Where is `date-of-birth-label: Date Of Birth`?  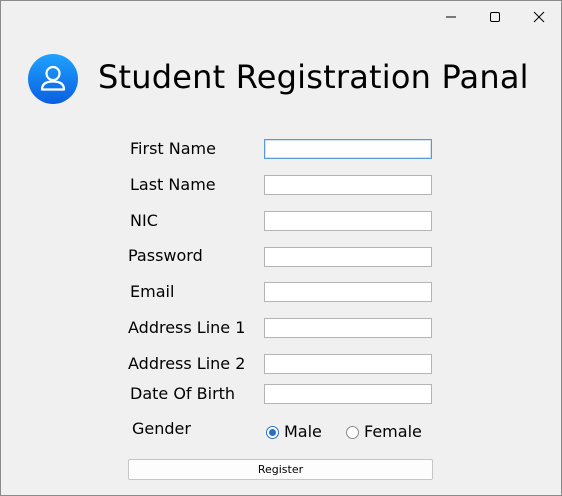 date-of-birth-label: Date Of Birth is located at coordinates (183, 393).